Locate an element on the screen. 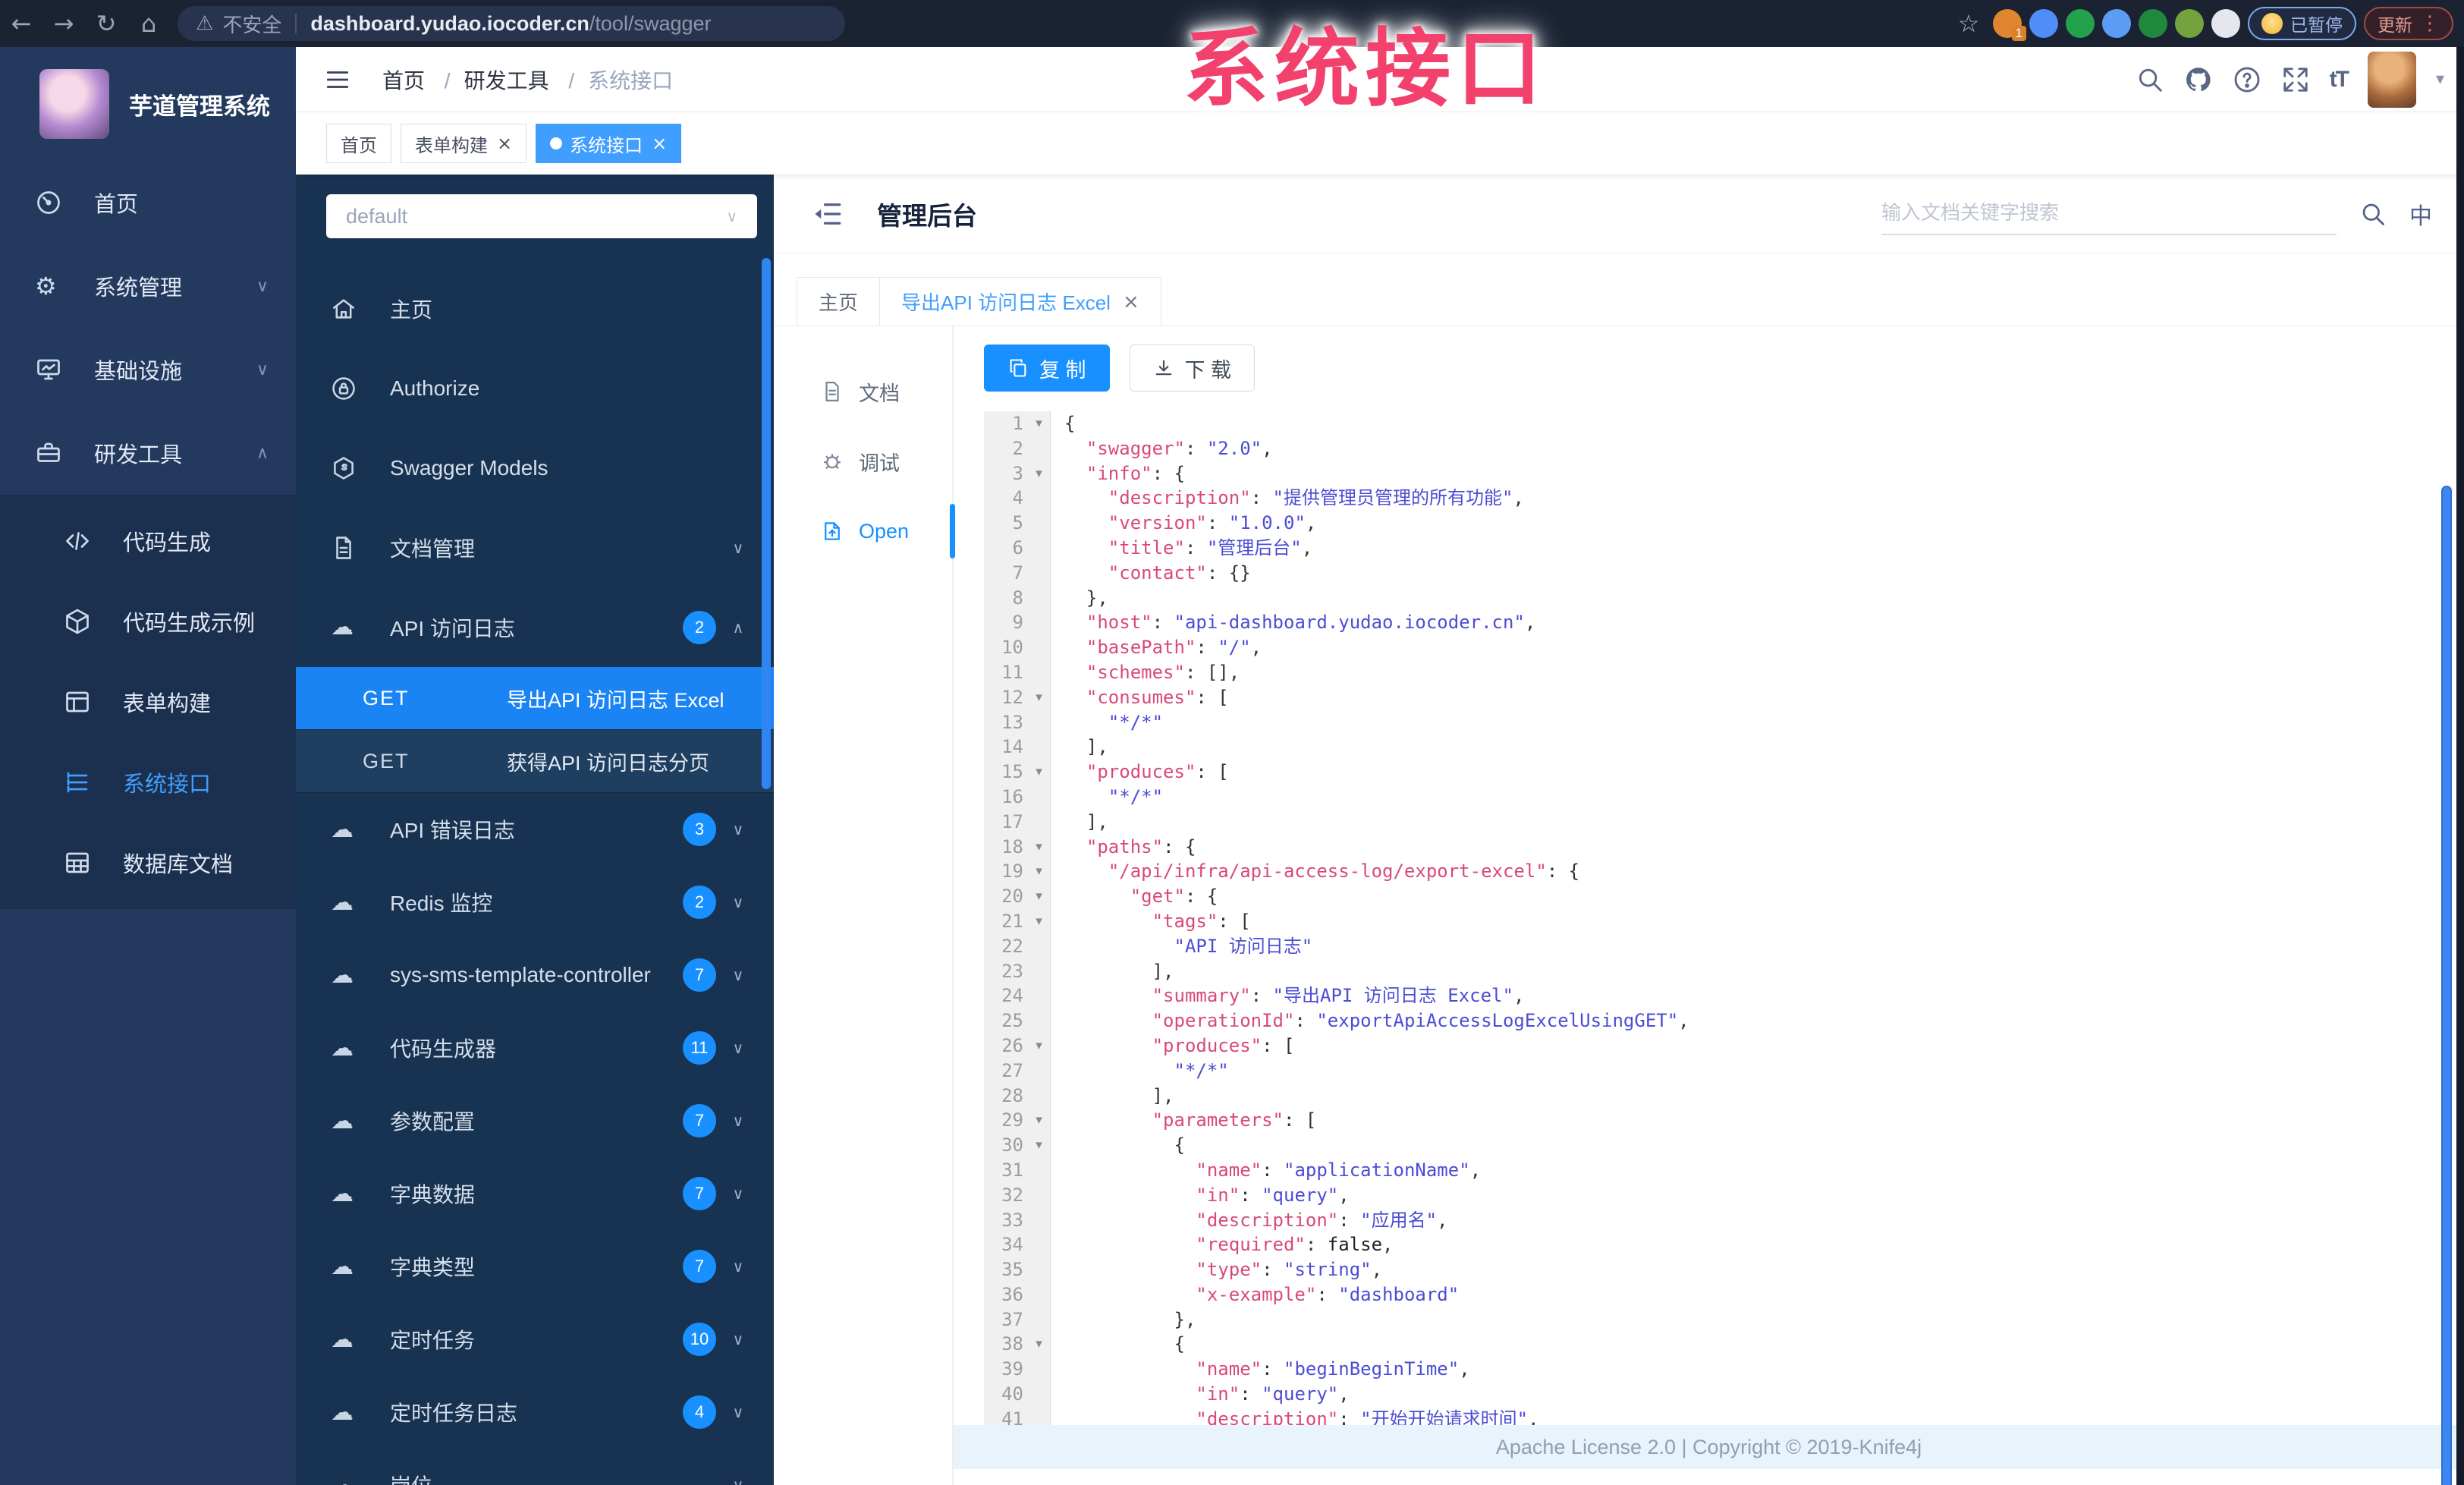  api-group-item: ☁ 参数配置 7 ∨ is located at coordinates (535, 1120).